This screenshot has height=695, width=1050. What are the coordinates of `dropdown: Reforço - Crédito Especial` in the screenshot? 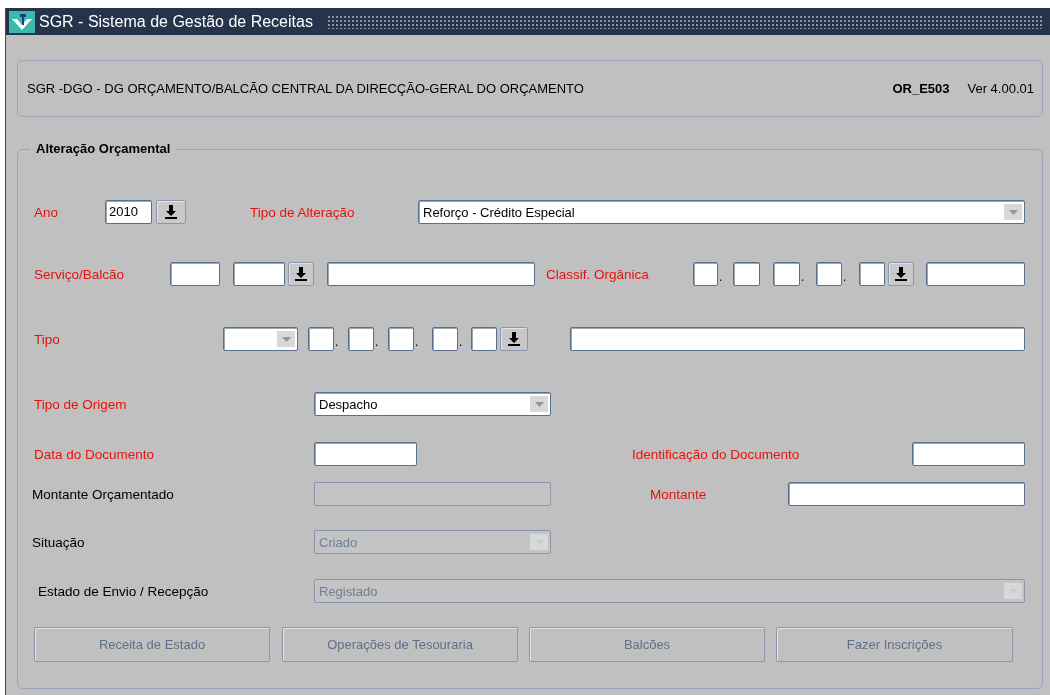 It's located at (721, 212).